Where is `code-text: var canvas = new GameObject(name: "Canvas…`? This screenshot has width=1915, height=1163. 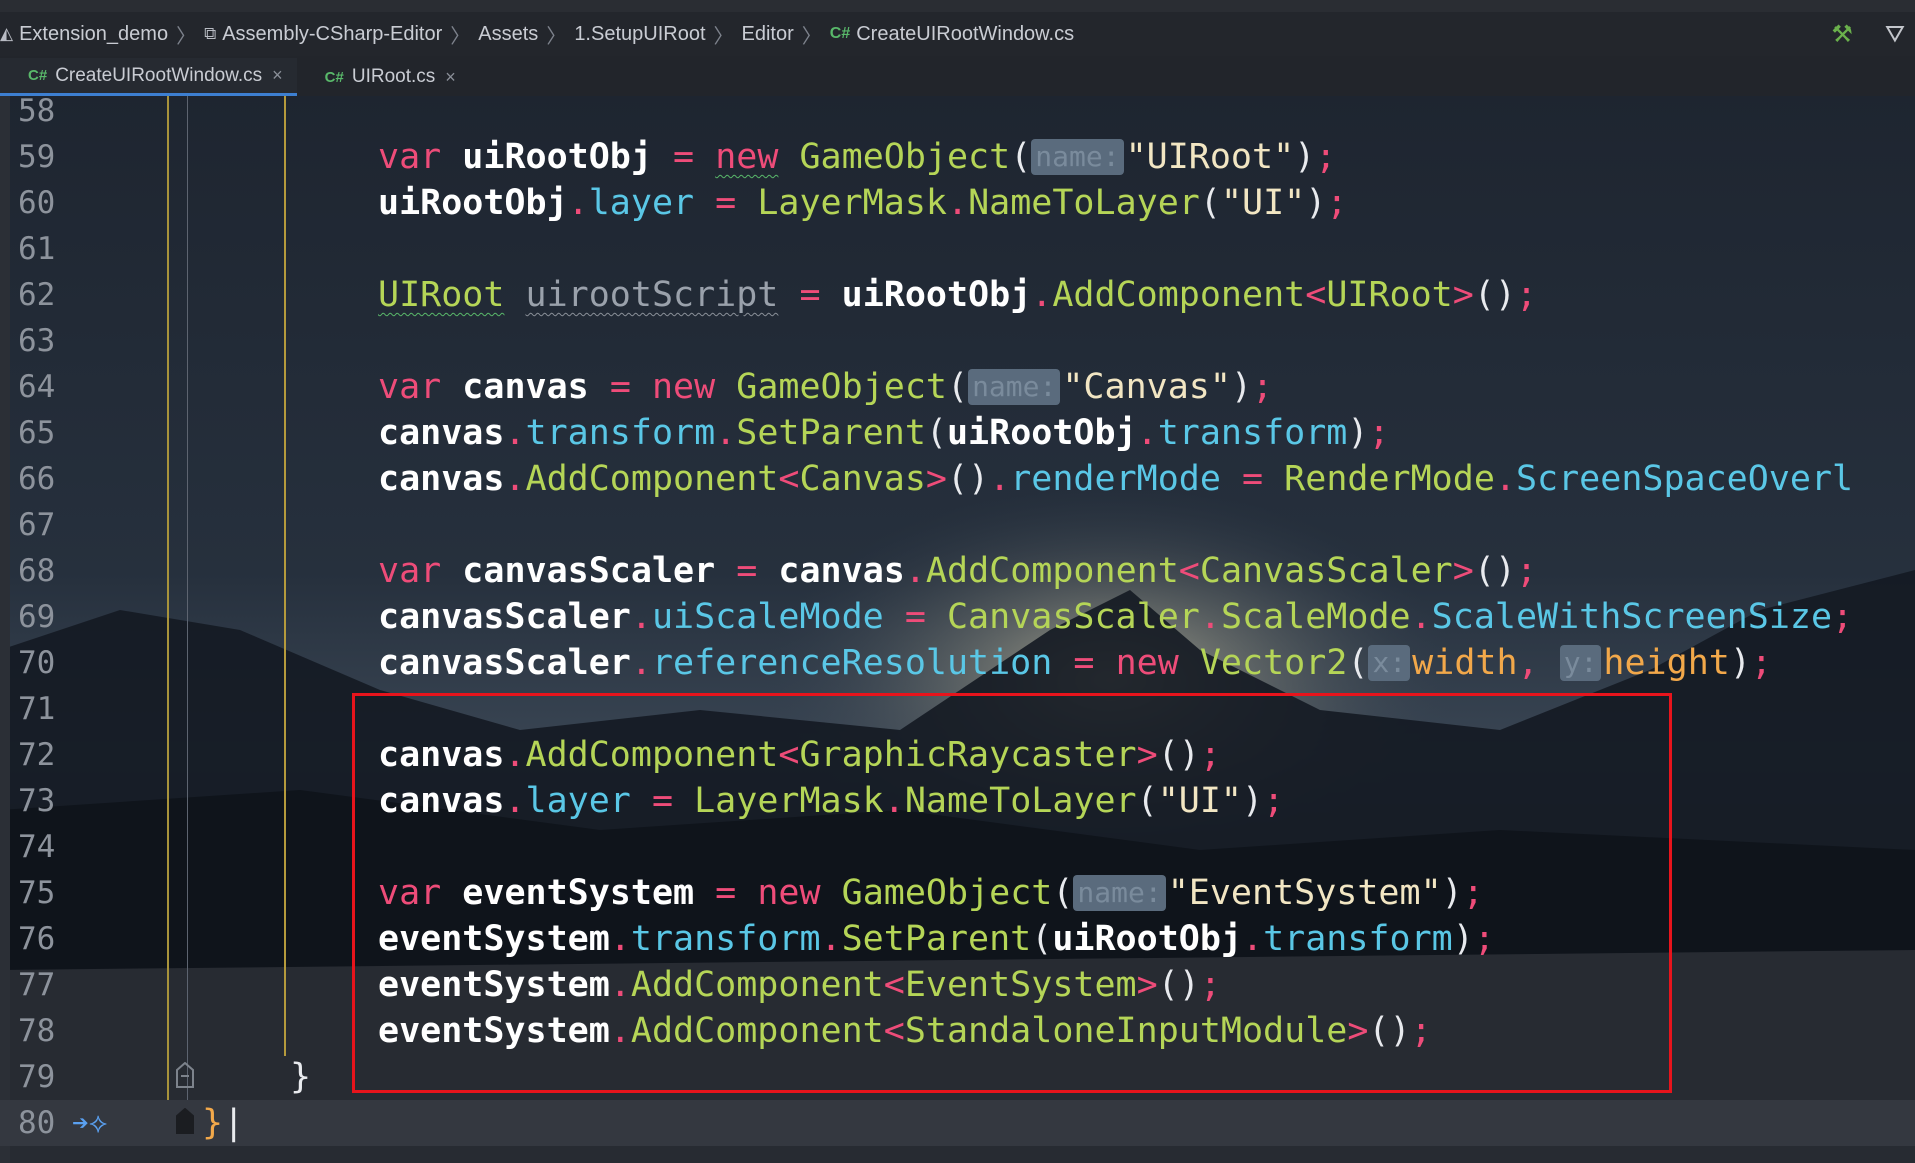
code-text: var canvas = new GameObject(name: "Canvas… is located at coordinates (826, 387).